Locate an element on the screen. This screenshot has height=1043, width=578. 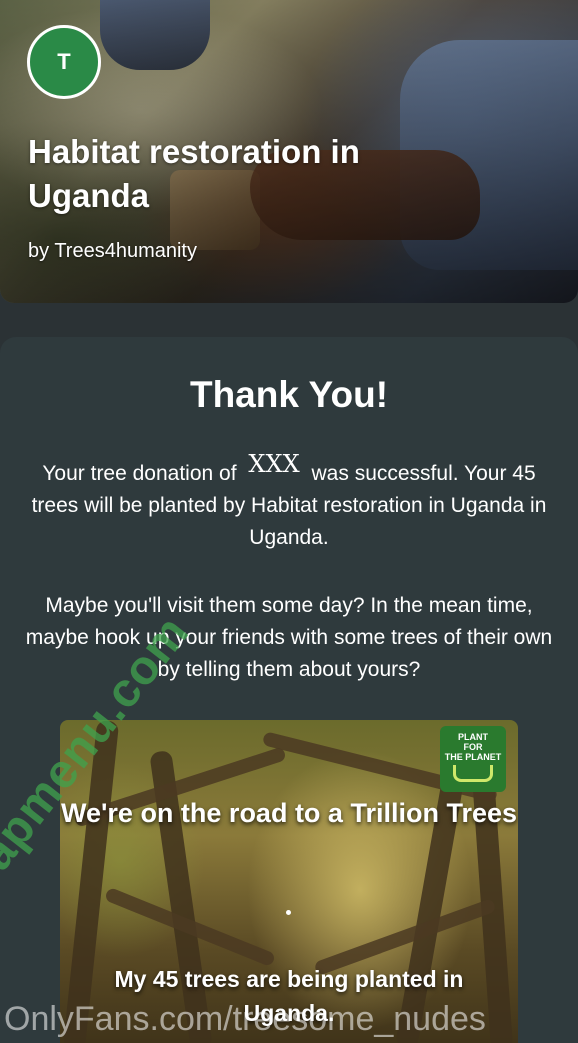
tree-roots-icon is located at coordinates (473, 773).